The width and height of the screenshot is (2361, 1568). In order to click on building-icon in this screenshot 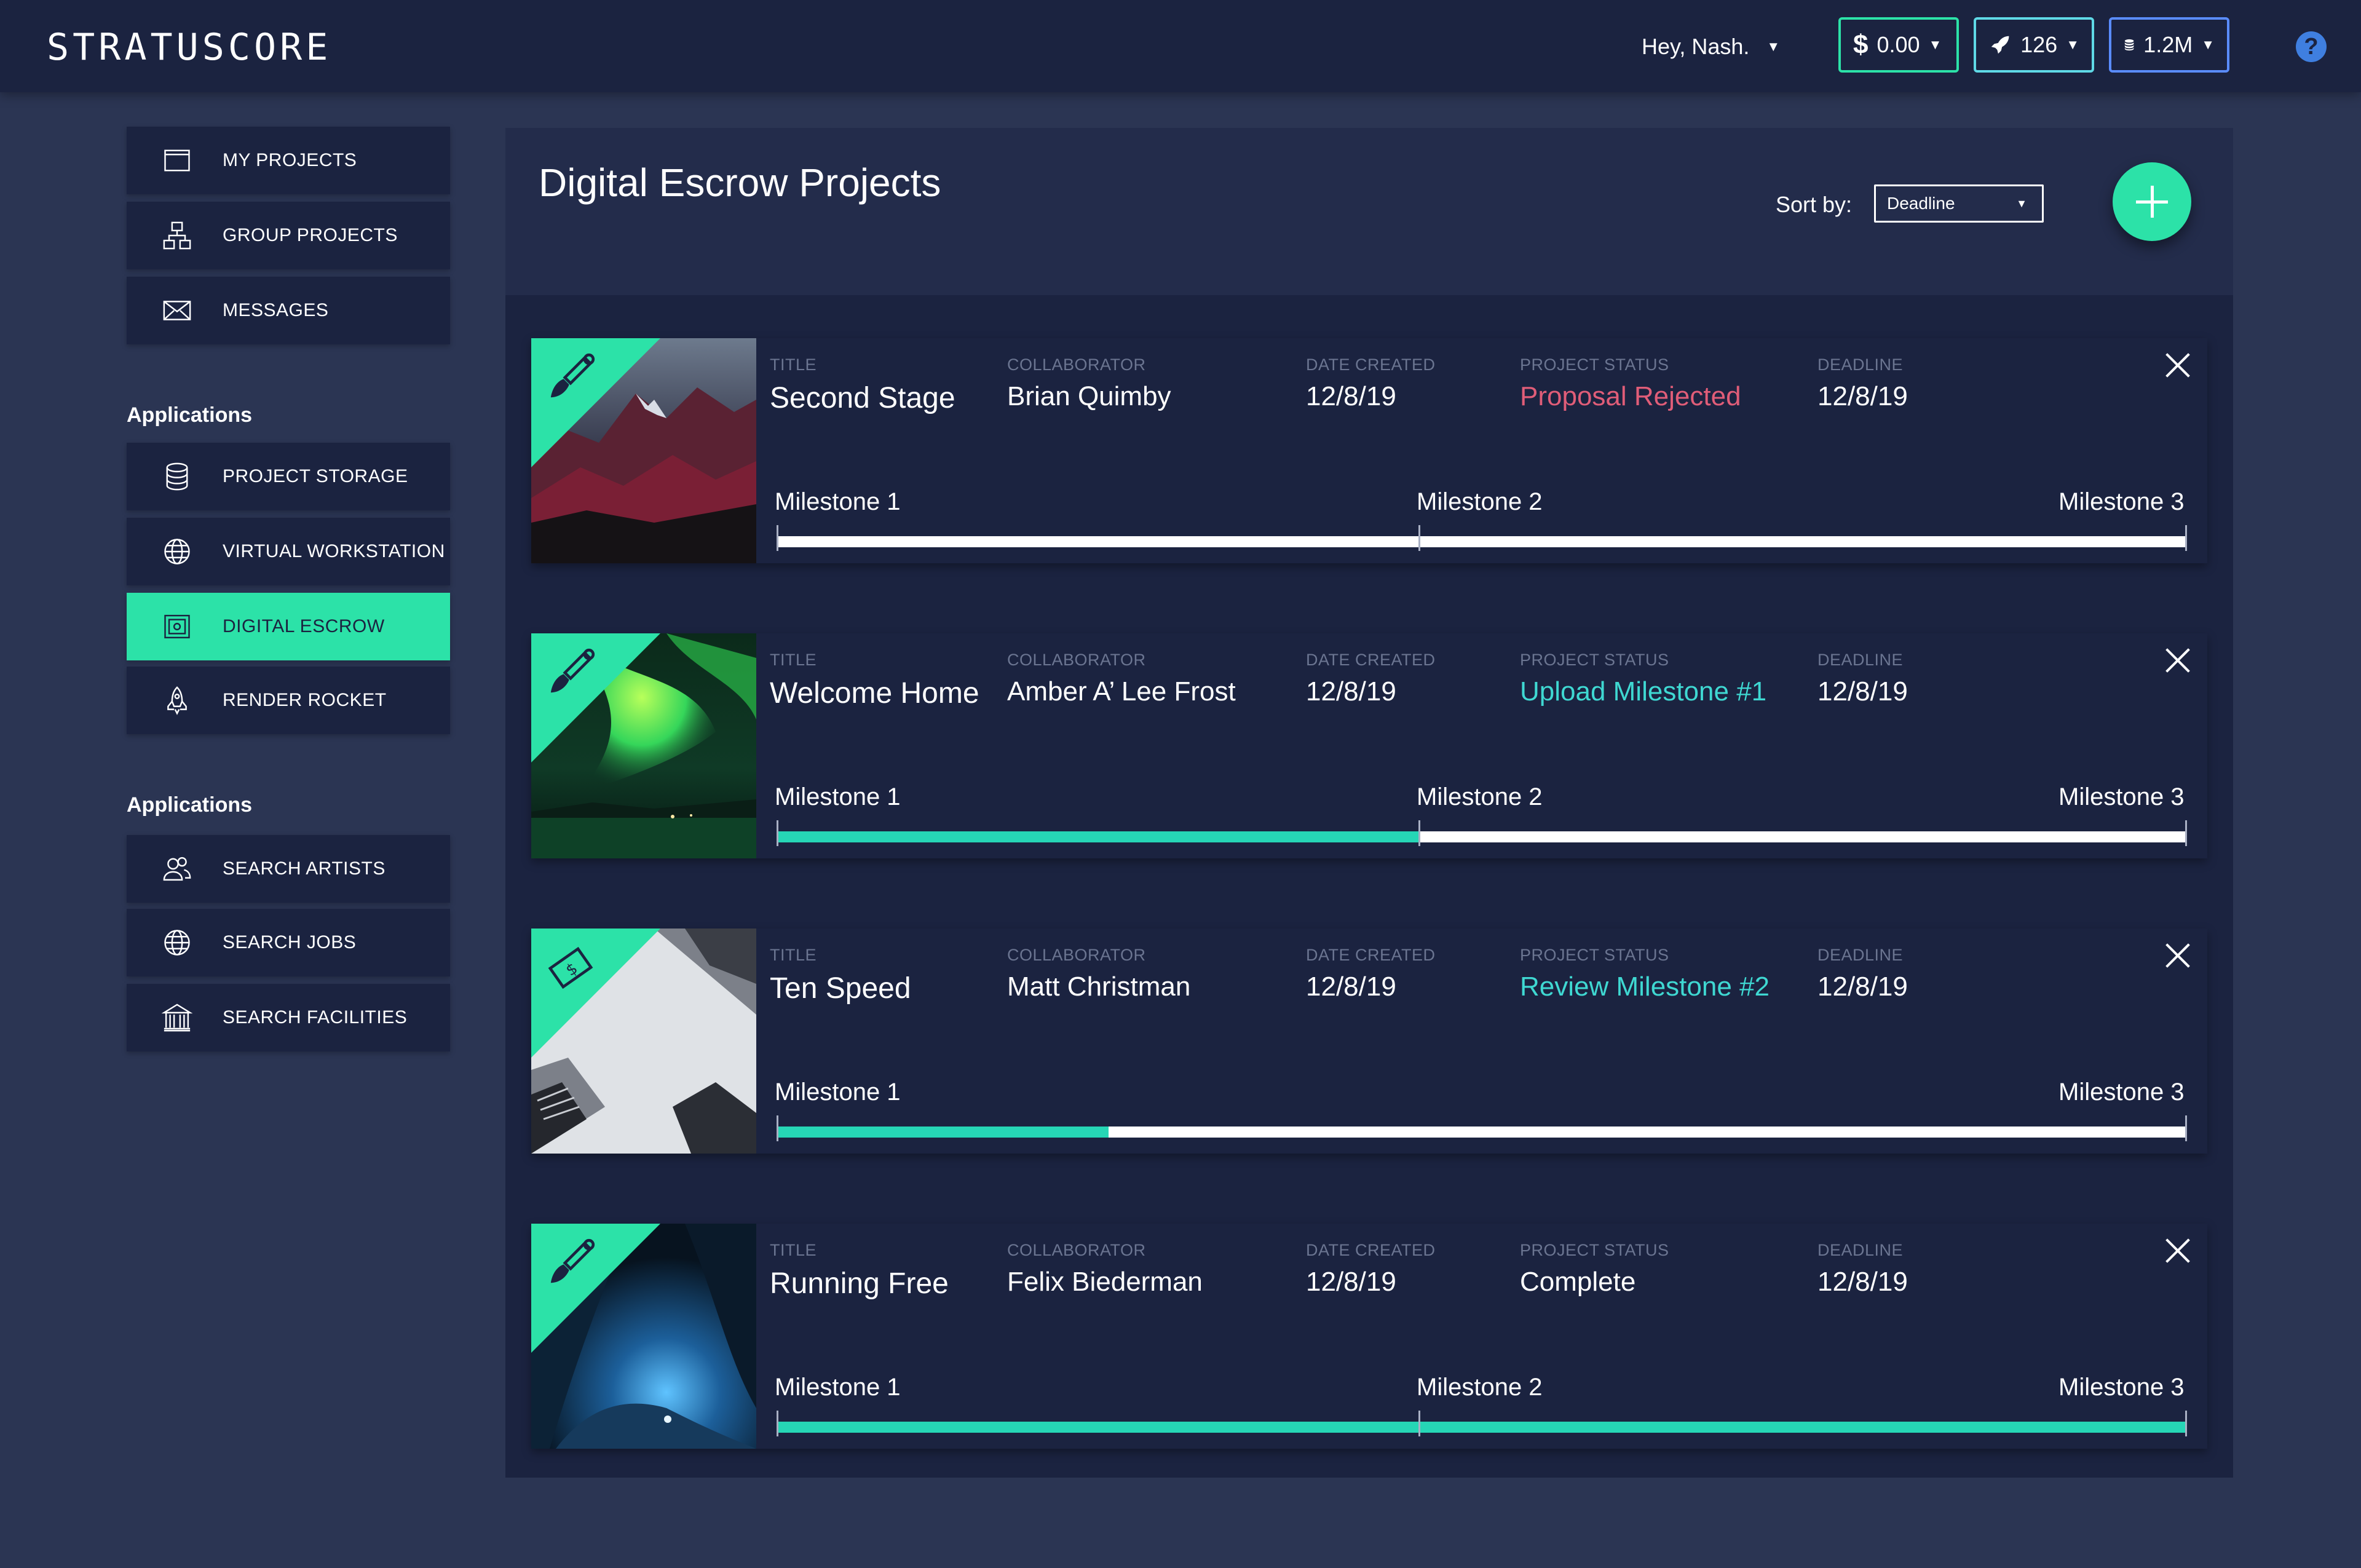, I will do `click(177, 1017)`.